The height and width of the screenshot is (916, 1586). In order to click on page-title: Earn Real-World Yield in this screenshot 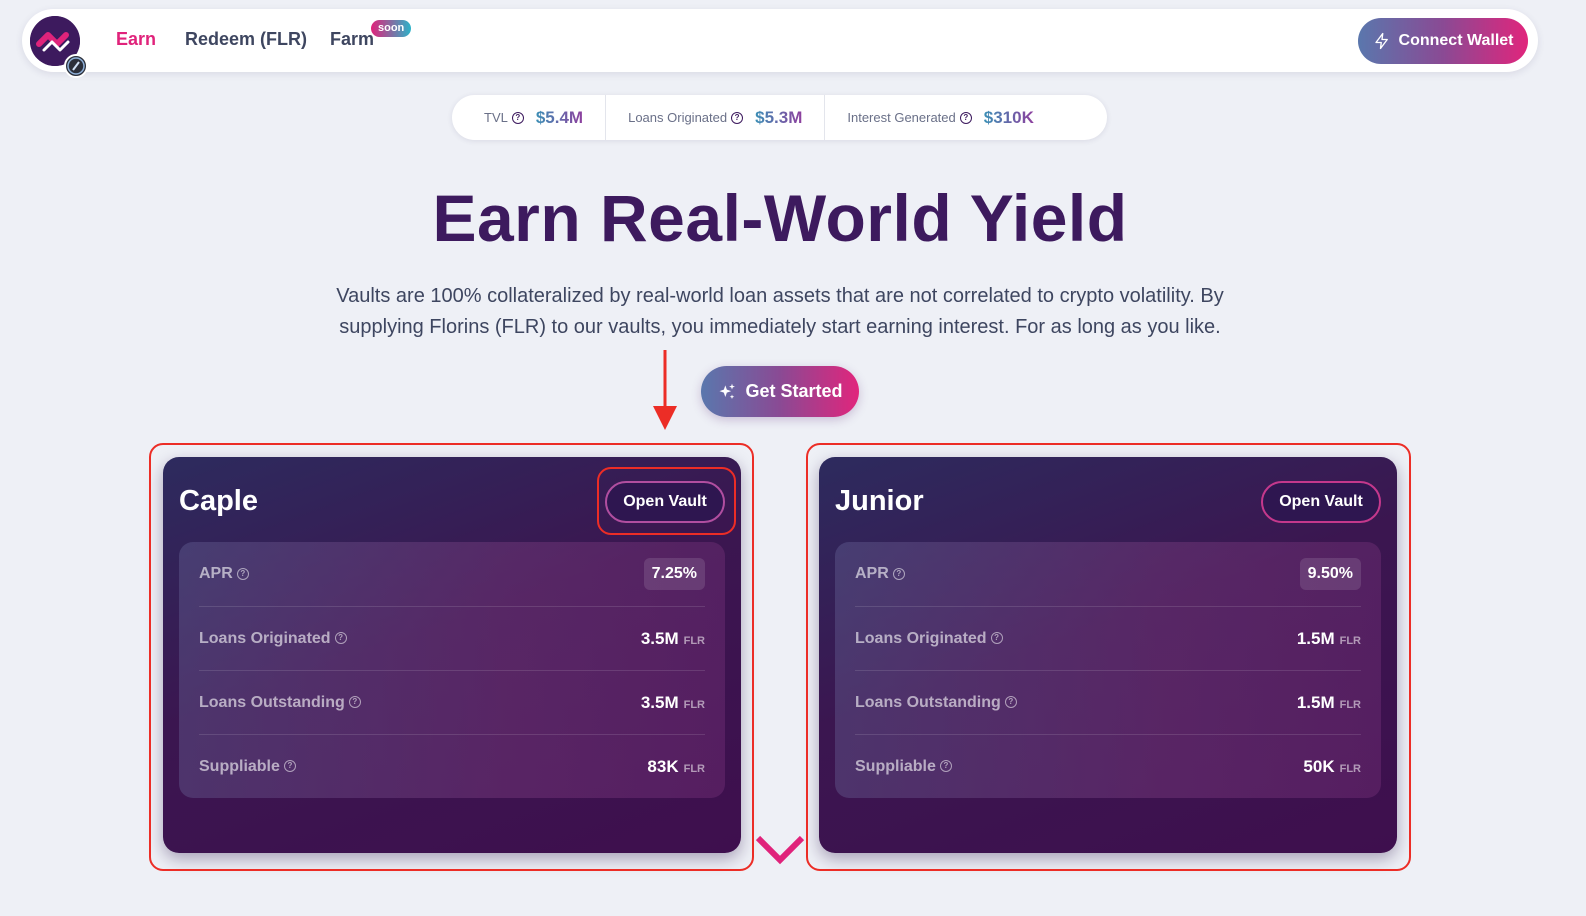, I will do `click(780, 218)`.